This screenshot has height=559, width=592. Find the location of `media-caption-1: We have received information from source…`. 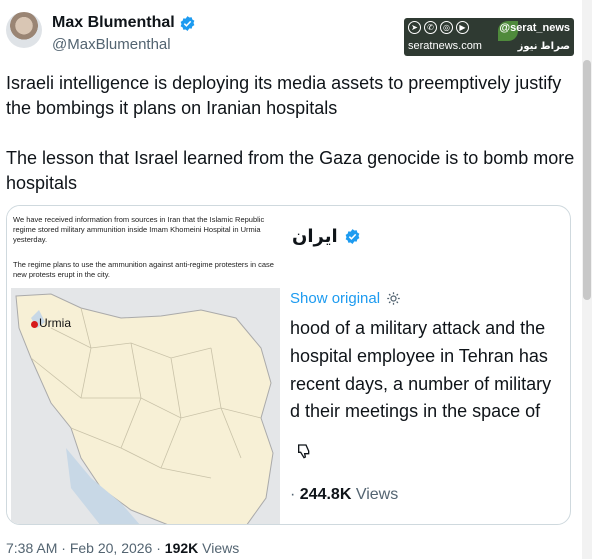

media-caption-1: We have received information from source… is located at coordinates (139, 229).